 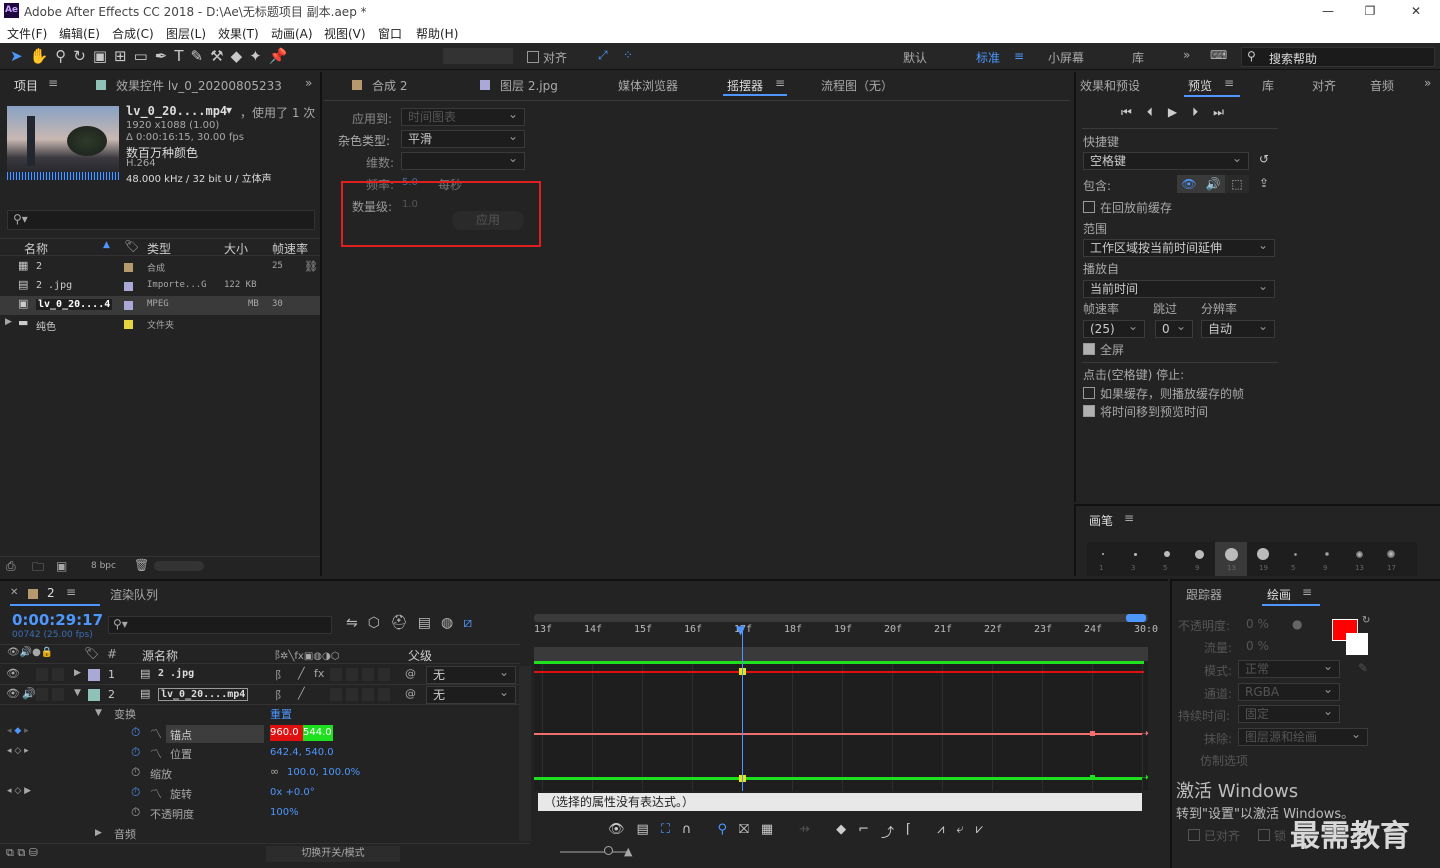 What do you see at coordinates (665, 831) in the screenshot?
I see `transform-box-icon: ⛶` at bounding box center [665, 831].